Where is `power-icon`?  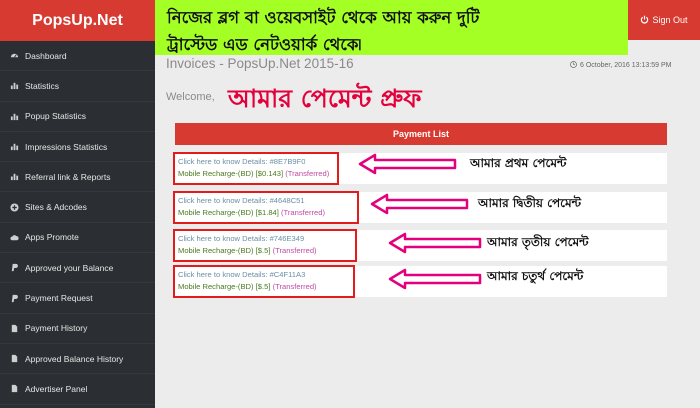
power-icon is located at coordinates (644, 20).